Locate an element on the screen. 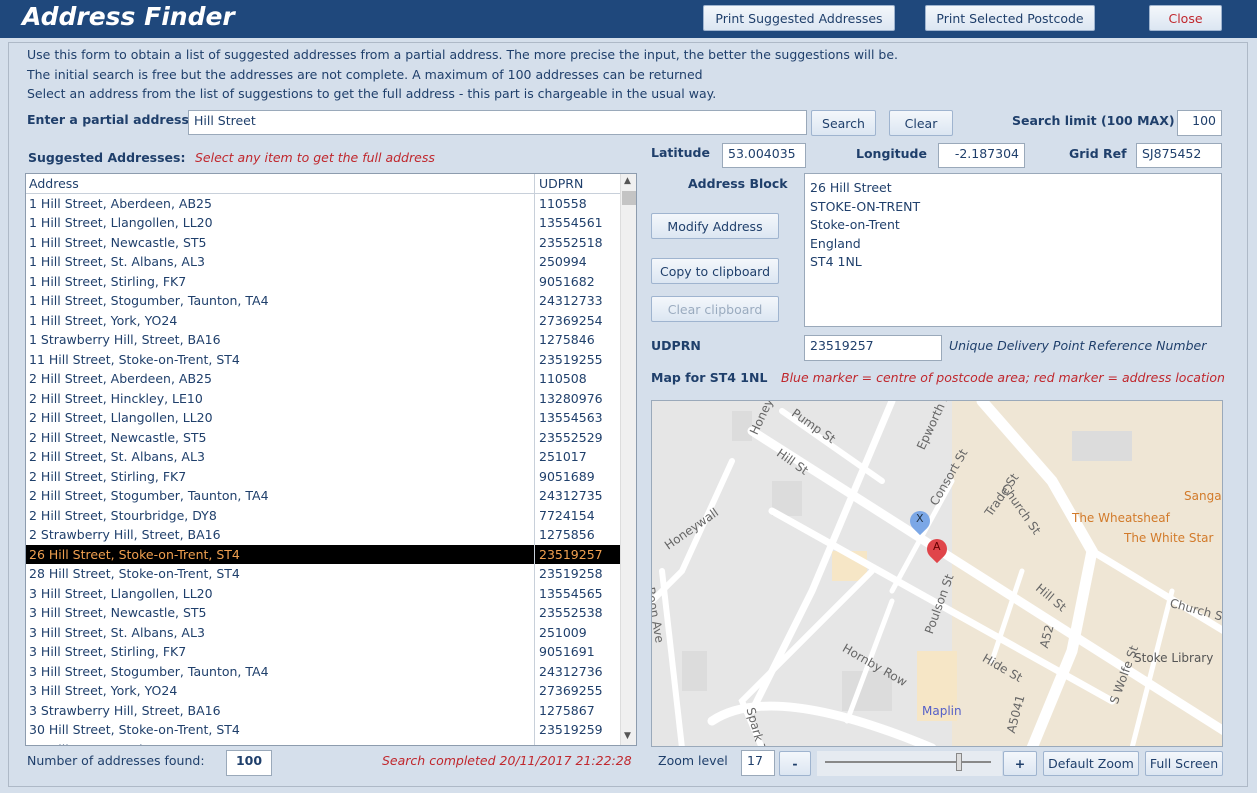 This screenshot has width=1257, height=793. list-item: 3 Hill Street, Newcastle, ST5 23552538 is located at coordinates (323, 613).